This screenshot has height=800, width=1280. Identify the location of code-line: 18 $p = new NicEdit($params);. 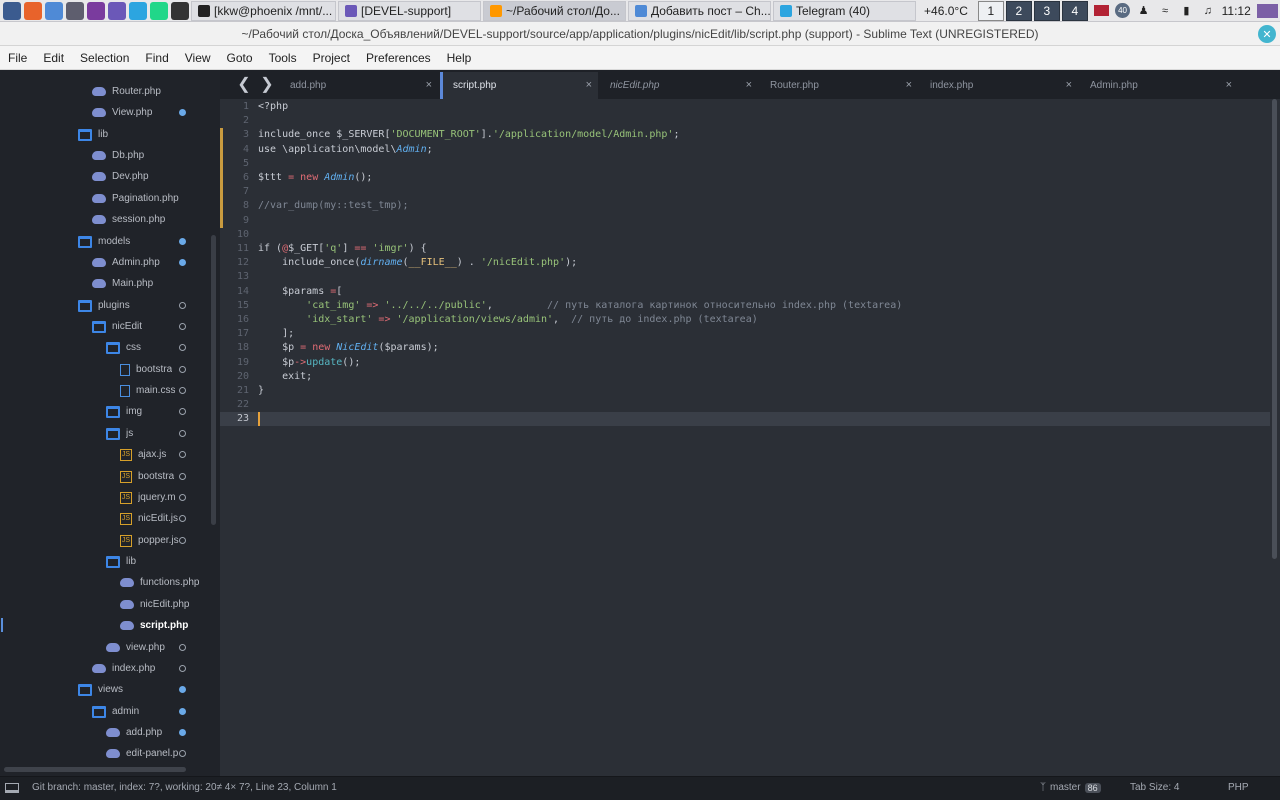
(745, 348).